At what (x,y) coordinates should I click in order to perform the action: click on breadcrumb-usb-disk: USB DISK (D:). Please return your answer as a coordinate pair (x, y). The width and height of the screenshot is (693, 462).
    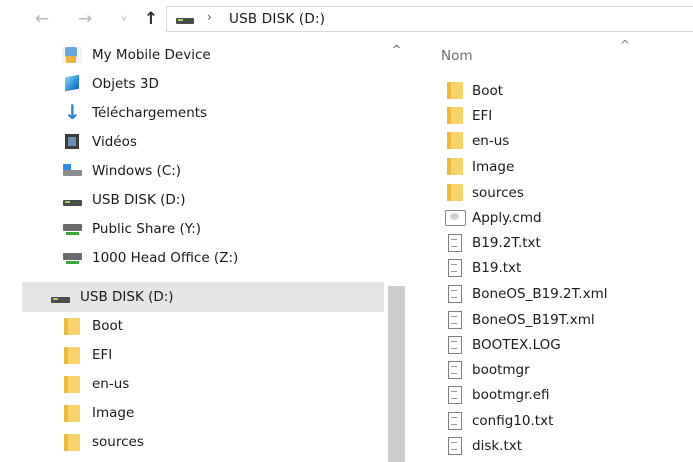
    Looking at the image, I should click on (277, 19).